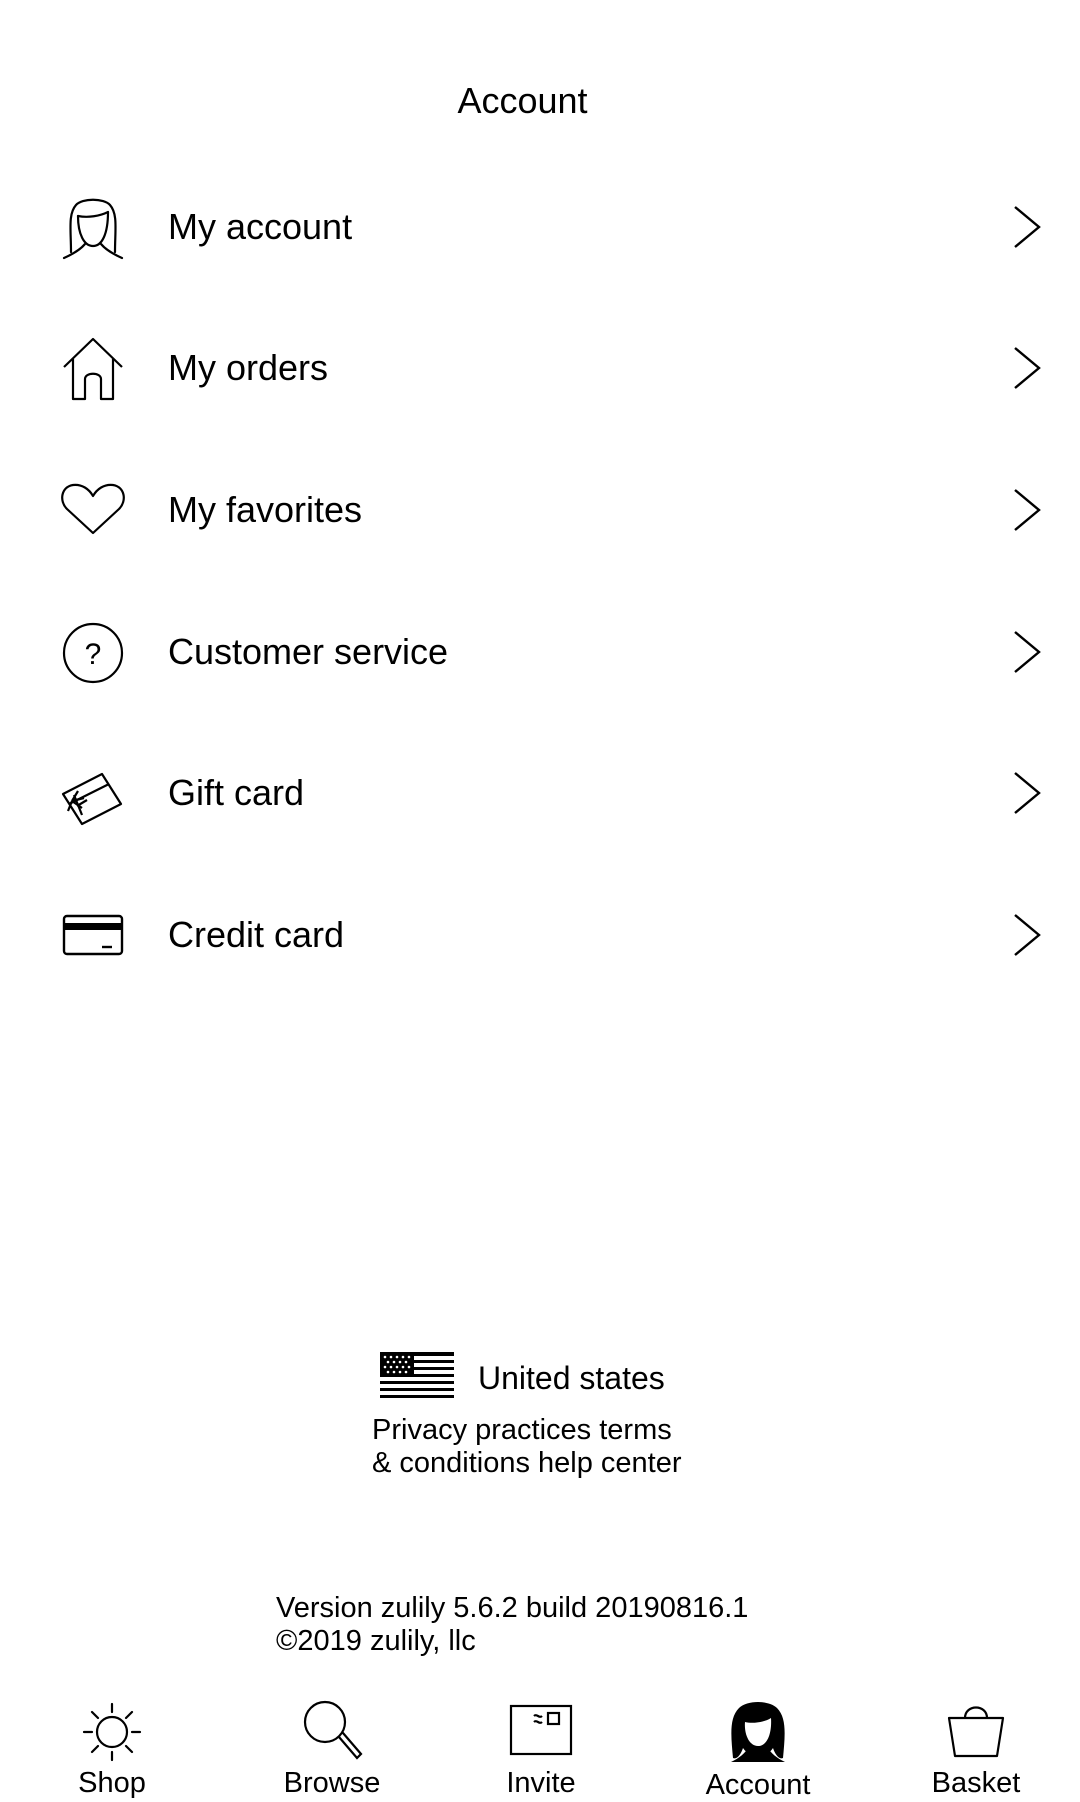  What do you see at coordinates (540, 652) in the screenshot?
I see `menu-item-customer-service: ? Customer service` at bounding box center [540, 652].